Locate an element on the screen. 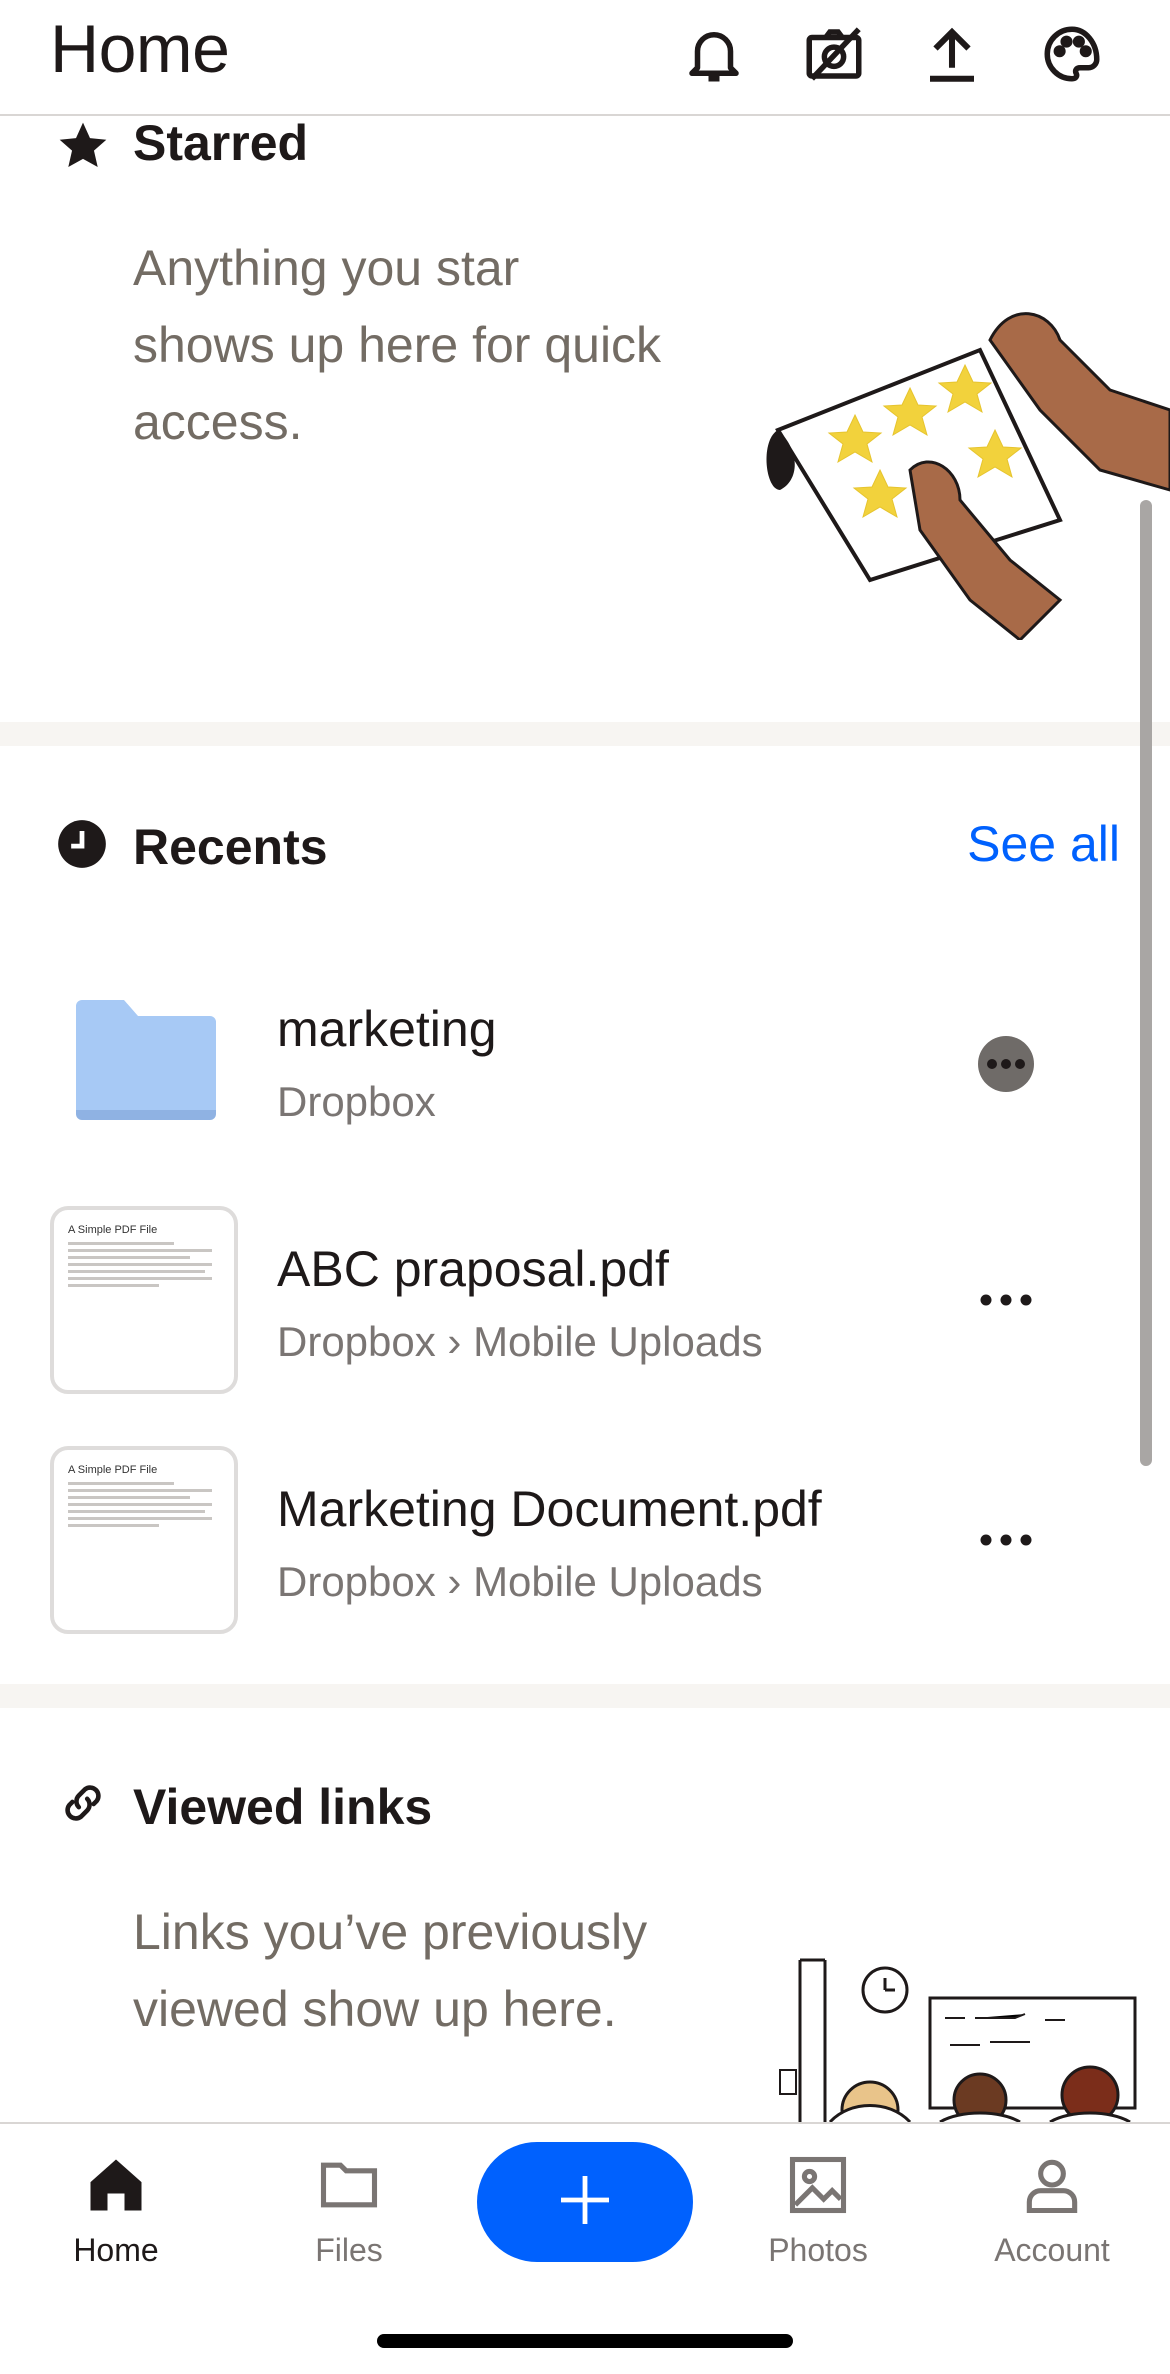 This screenshot has height=2374, width=1170. nav-photos: Photos is located at coordinates (818, 2214).